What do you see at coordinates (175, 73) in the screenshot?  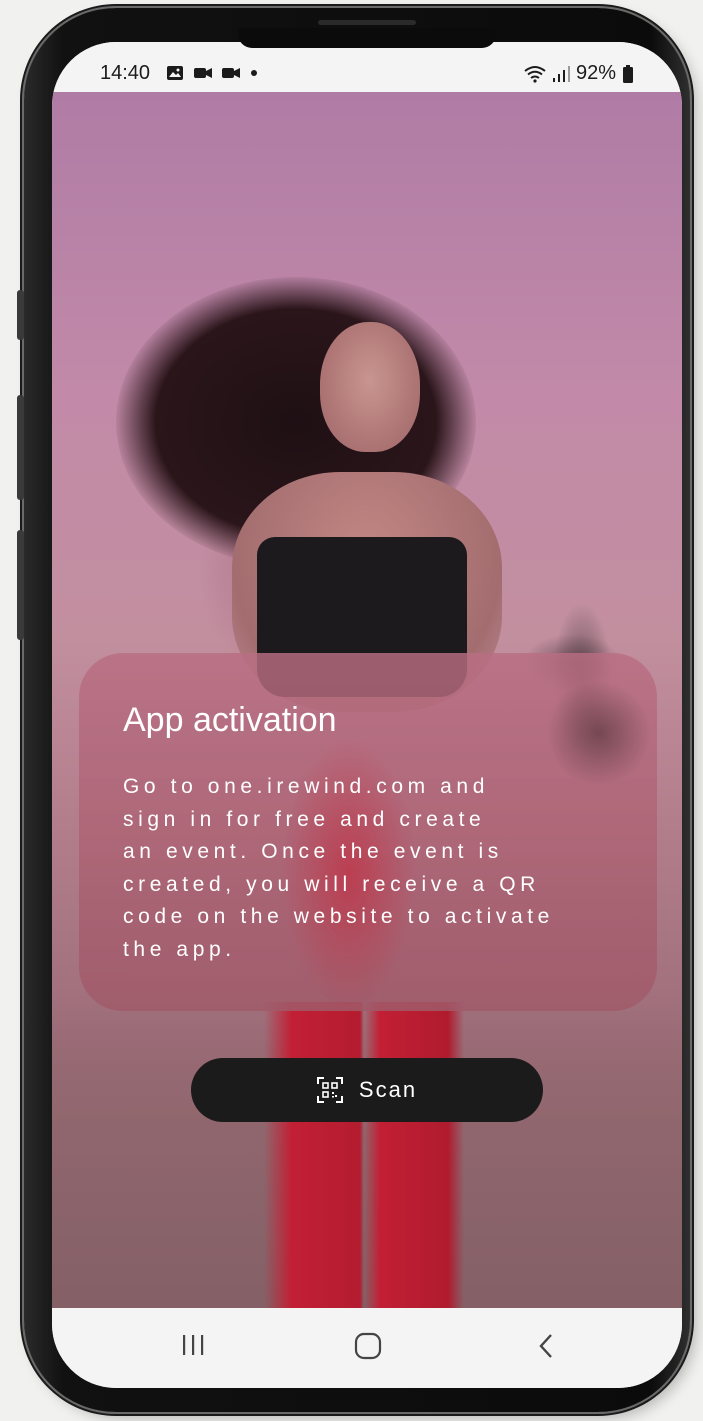 I see `gallery-icon` at bounding box center [175, 73].